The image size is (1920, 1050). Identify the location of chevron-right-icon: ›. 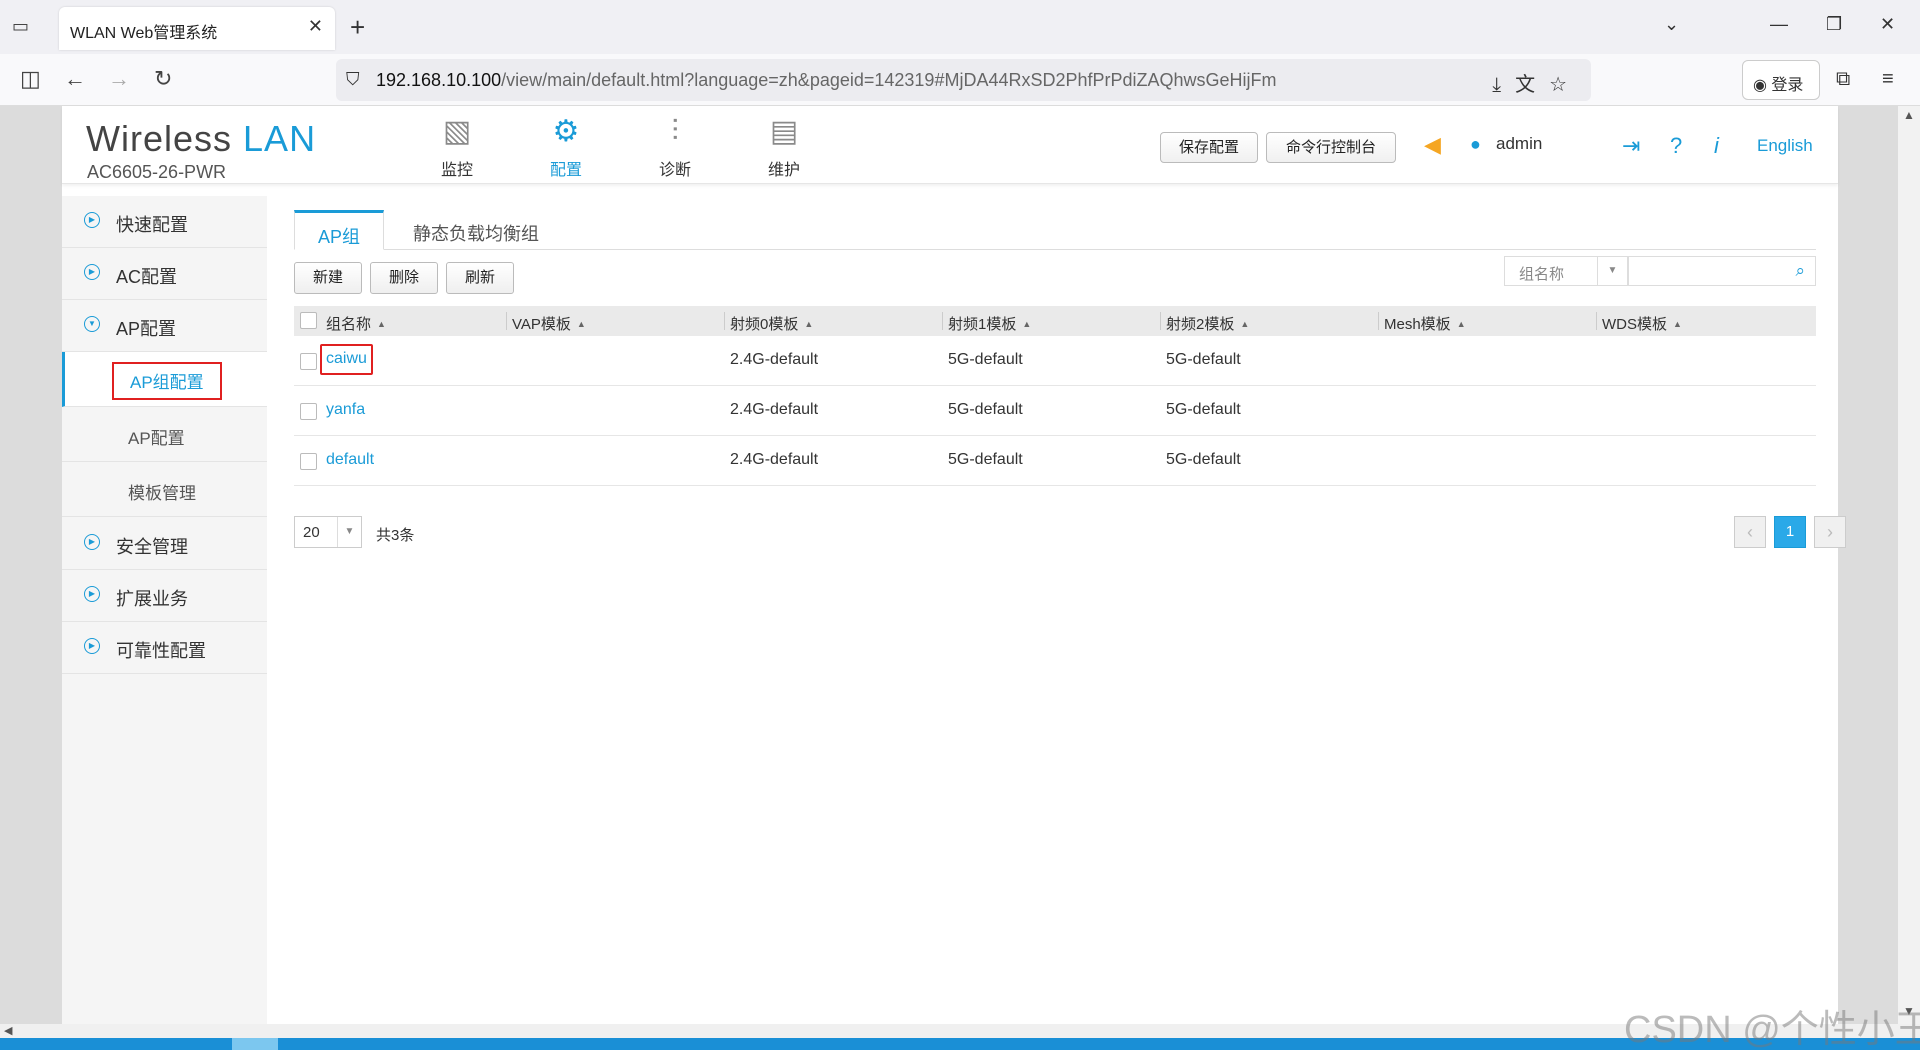
(1830, 532).